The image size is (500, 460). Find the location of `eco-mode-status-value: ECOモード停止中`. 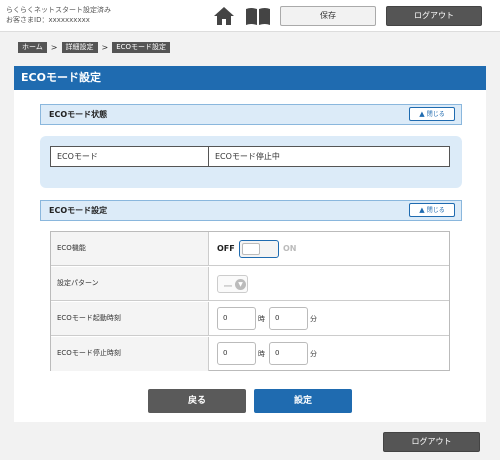

eco-mode-status-value: ECOモード停止中 is located at coordinates (247, 156).